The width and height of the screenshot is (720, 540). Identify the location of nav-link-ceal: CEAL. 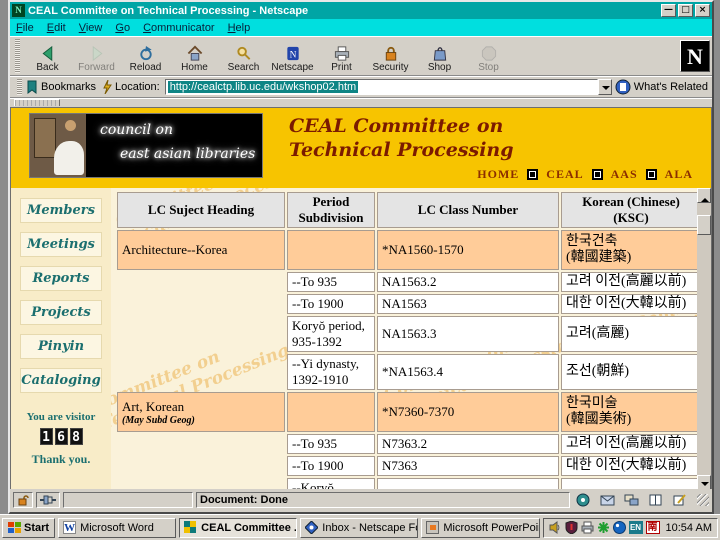
(564, 174).